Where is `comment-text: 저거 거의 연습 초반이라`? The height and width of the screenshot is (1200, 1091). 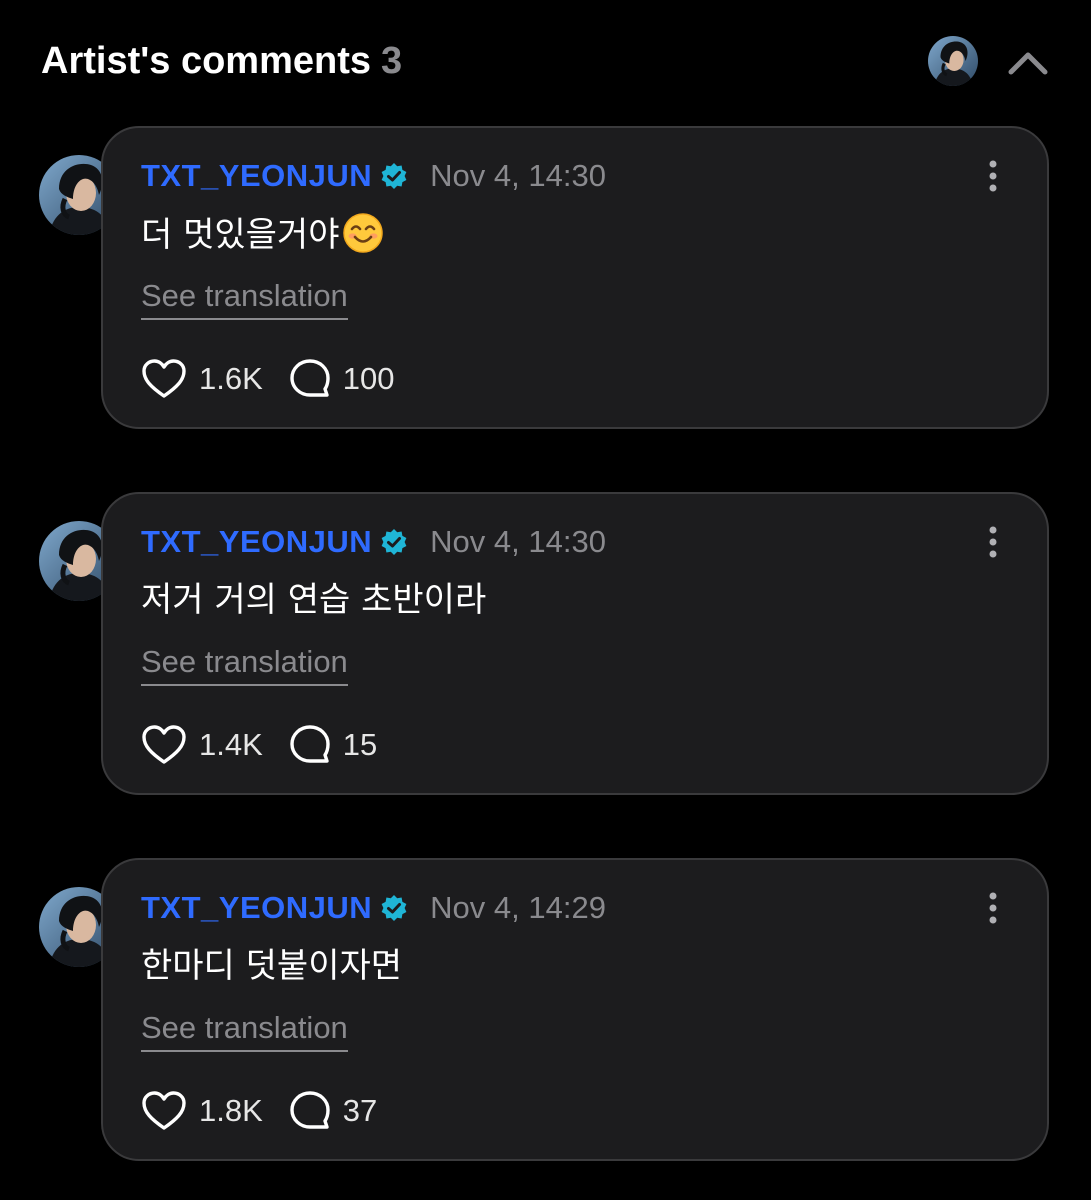 comment-text: 저거 거의 연습 초반이라 is located at coordinates (314, 600).